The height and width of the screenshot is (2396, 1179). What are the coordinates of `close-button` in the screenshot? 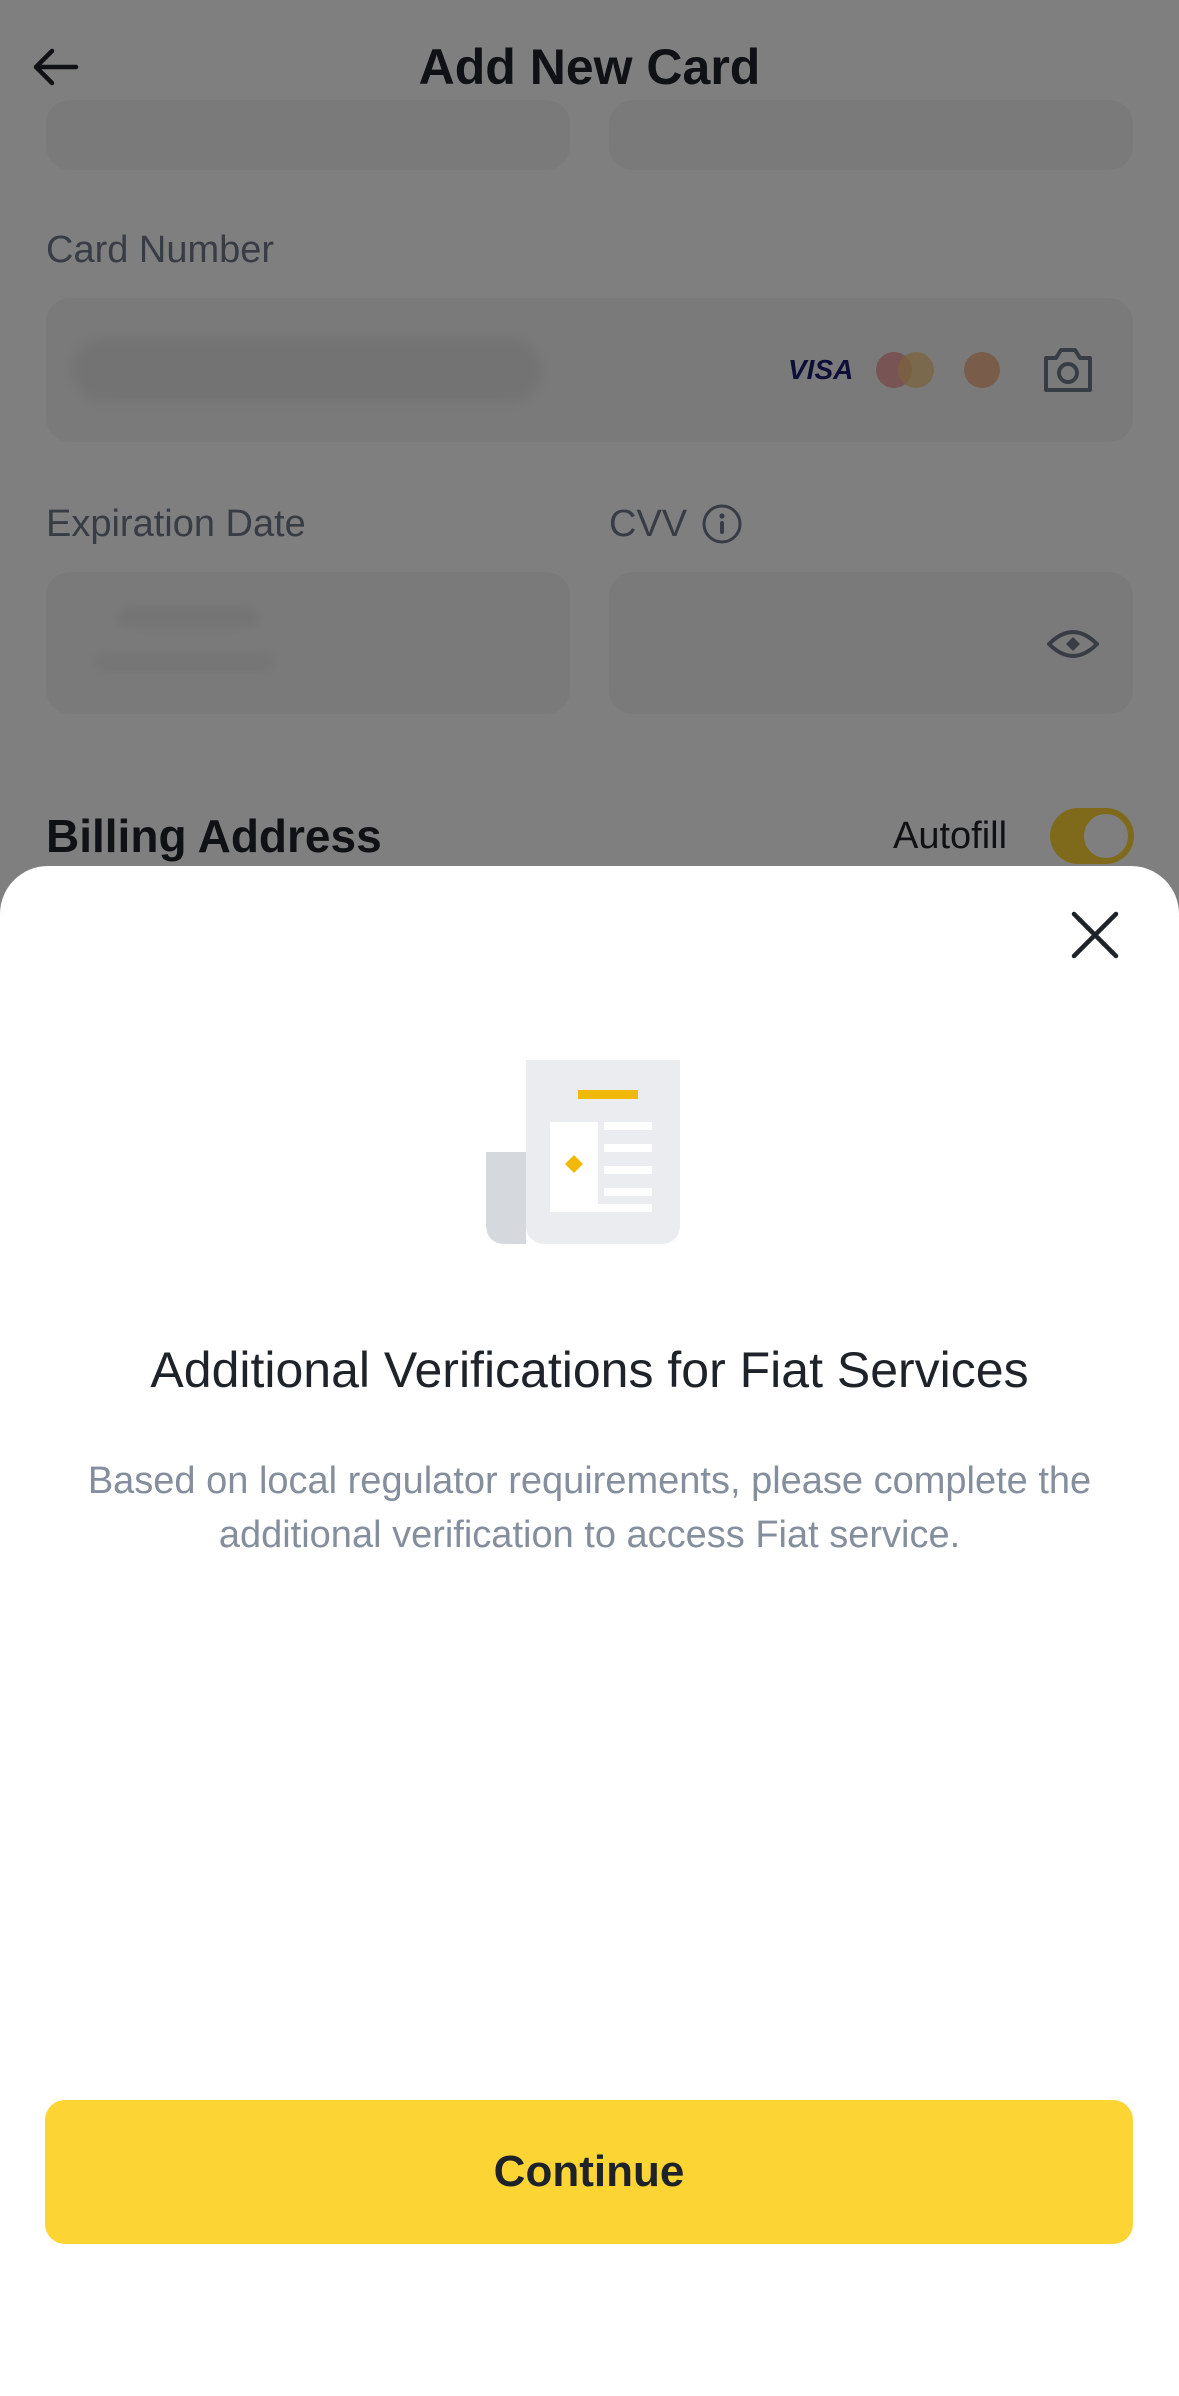 It's located at (1095, 935).